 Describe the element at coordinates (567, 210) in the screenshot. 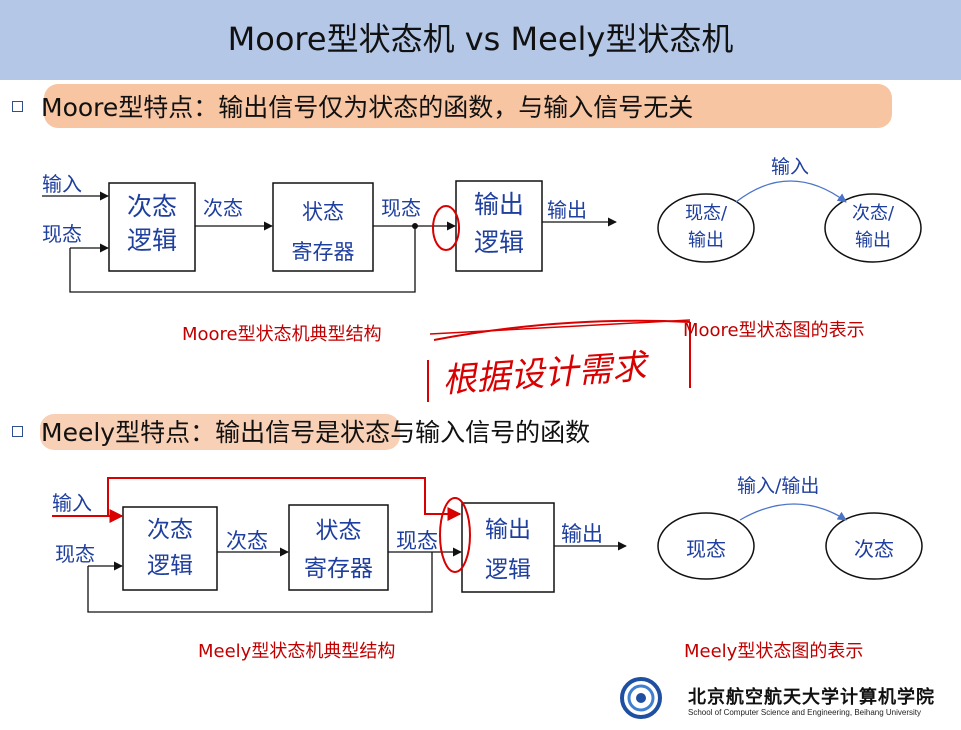

I see `moore-wire-output-label: 输出` at that location.